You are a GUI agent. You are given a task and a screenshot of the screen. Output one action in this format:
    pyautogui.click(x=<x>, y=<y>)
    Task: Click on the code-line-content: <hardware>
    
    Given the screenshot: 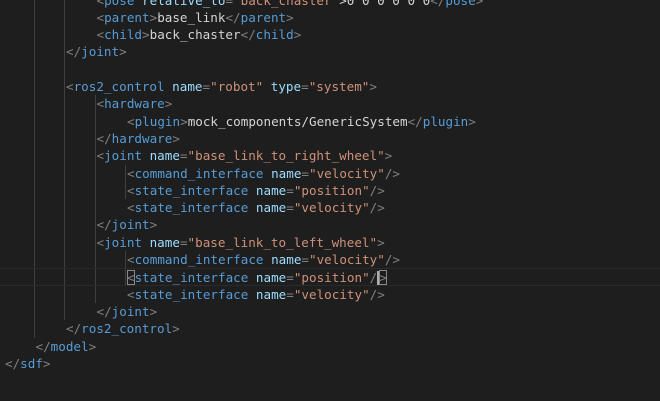 What is the action you would take?
    pyautogui.click(x=135, y=103)
    